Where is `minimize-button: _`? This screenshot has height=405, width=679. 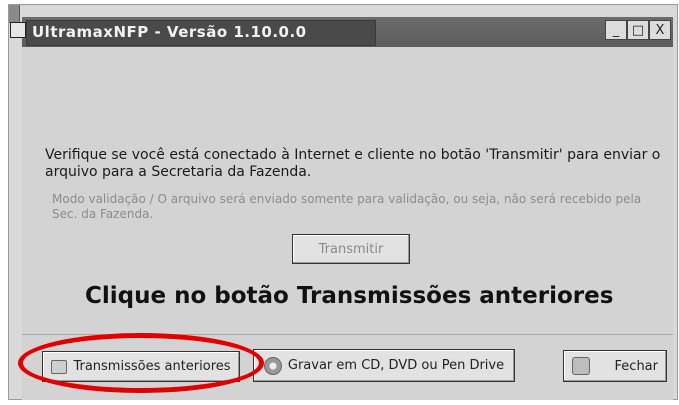 minimize-button: _ is located at coordinates (616, 30).